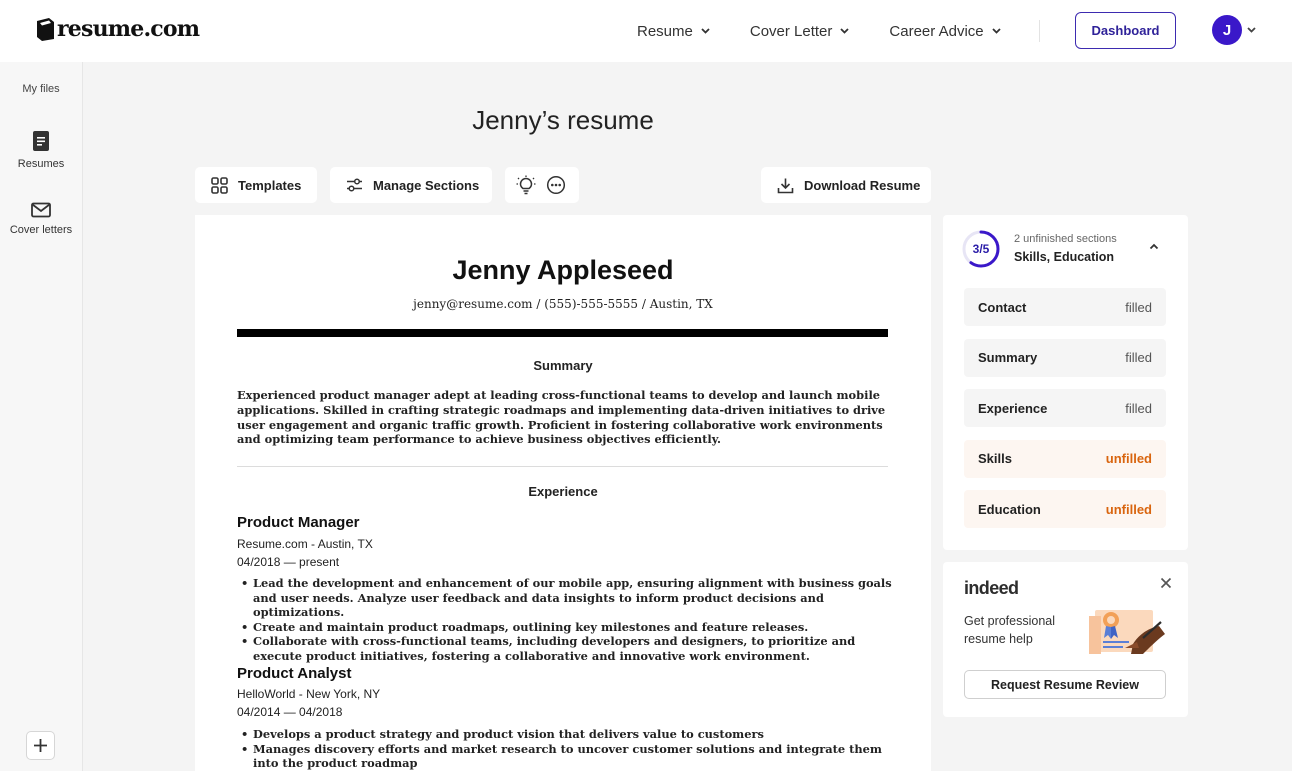 This screenshot has width=1292, height=771. I want to click on chevron-up-icon, so click(1154, 246).